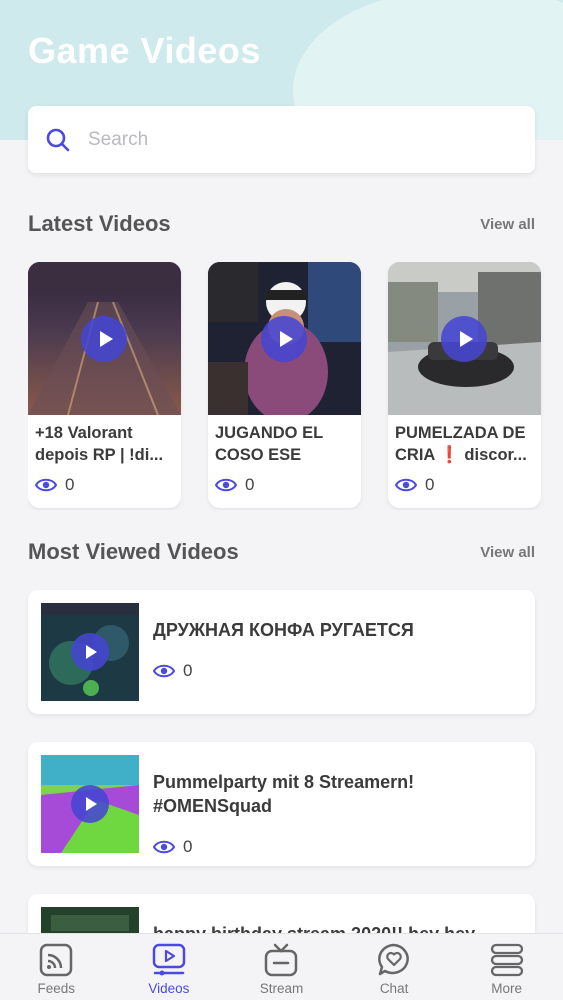 This screenshot has width=563, height=1000. Describe the element at coordinates (506, 960) in the screenshot. I see `more-icon` at that location.